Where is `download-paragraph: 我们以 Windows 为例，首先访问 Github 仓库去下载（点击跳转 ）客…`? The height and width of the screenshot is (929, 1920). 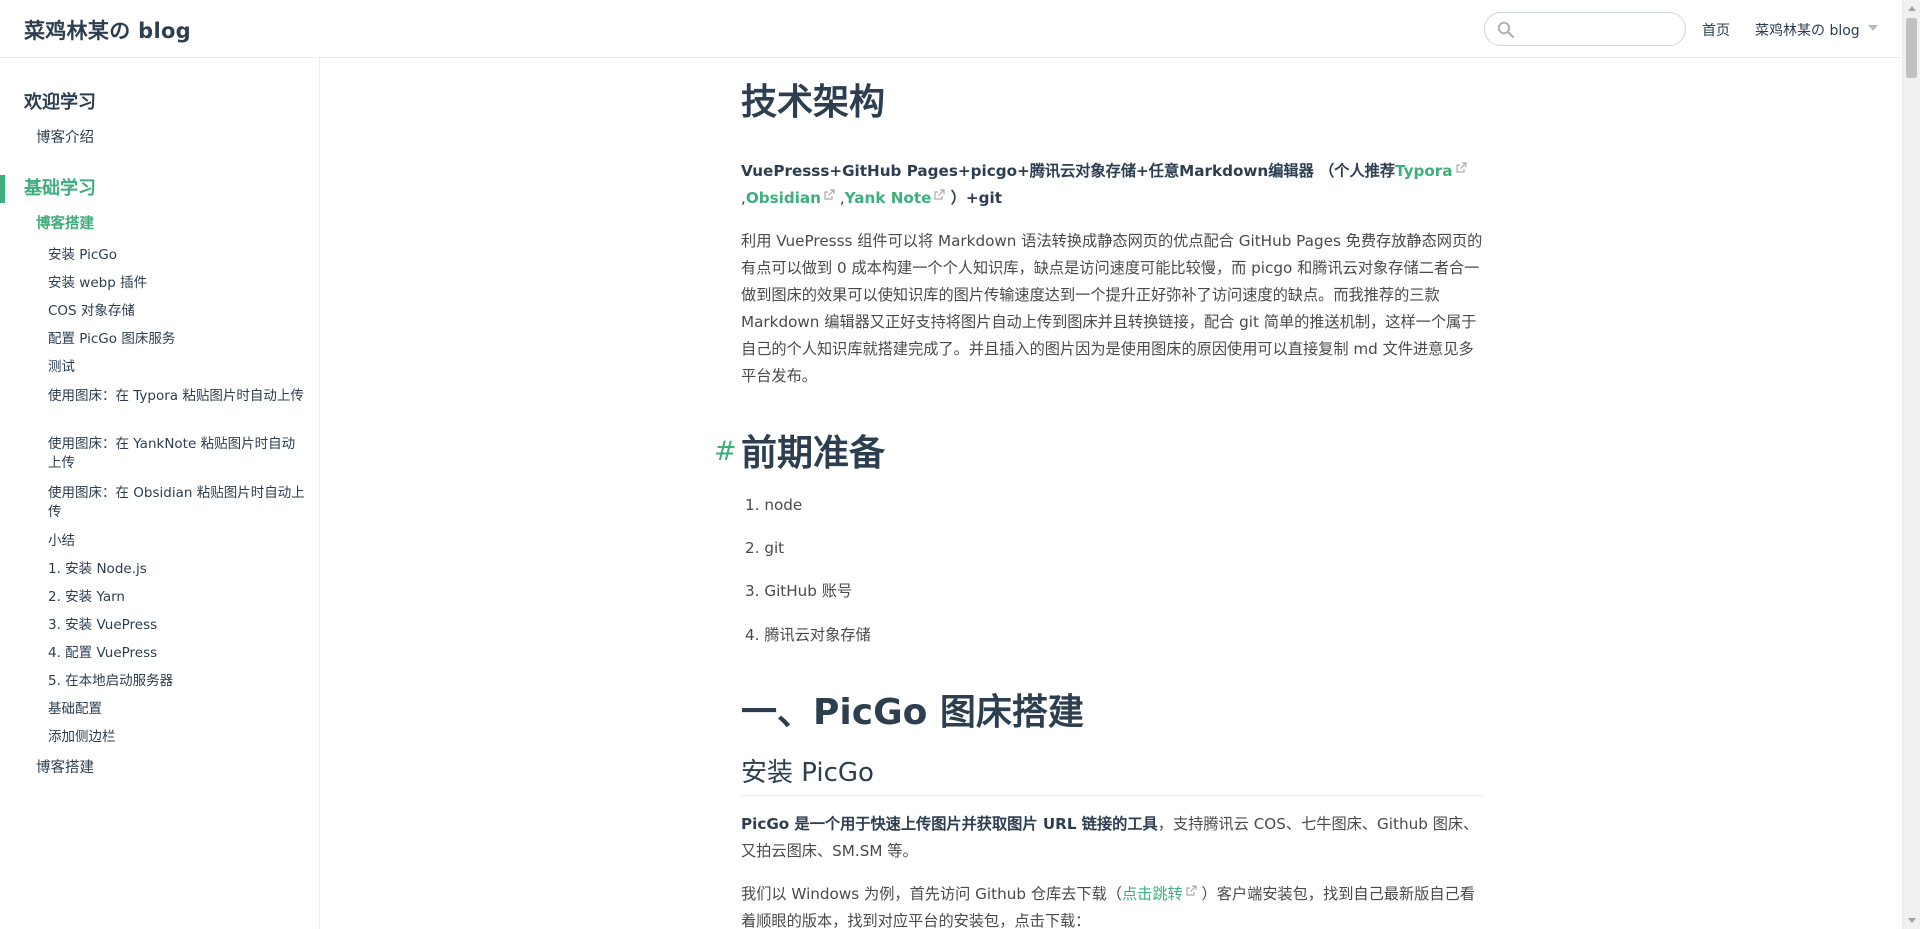
download-paragraph: 我们以 Windows 为例，首先访问 Github 仓库去下载（点击跳转 ）客… is located at coordinates (1112, 905).